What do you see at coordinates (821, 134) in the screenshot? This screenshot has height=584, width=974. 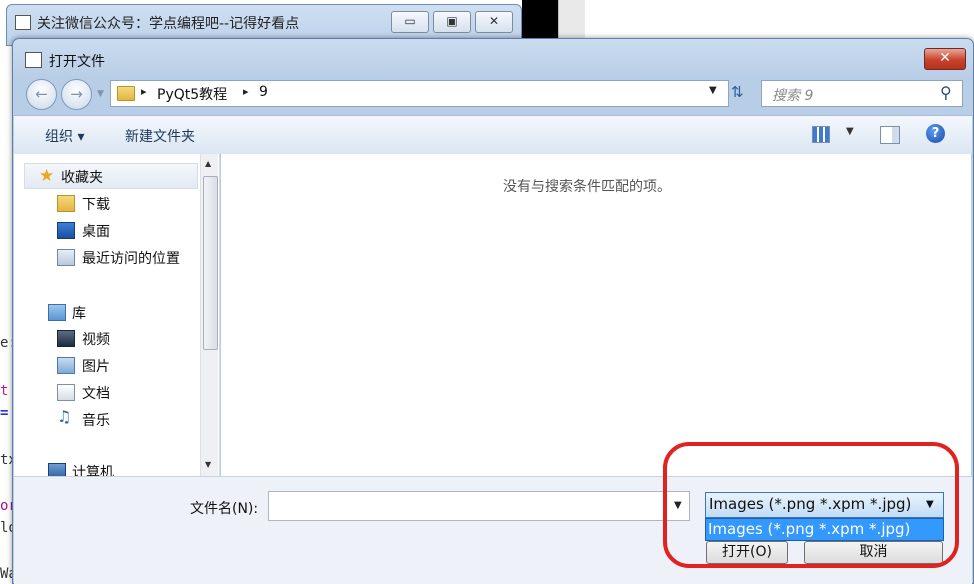 I see `change-view-icon` at bounding box center [821, 134].